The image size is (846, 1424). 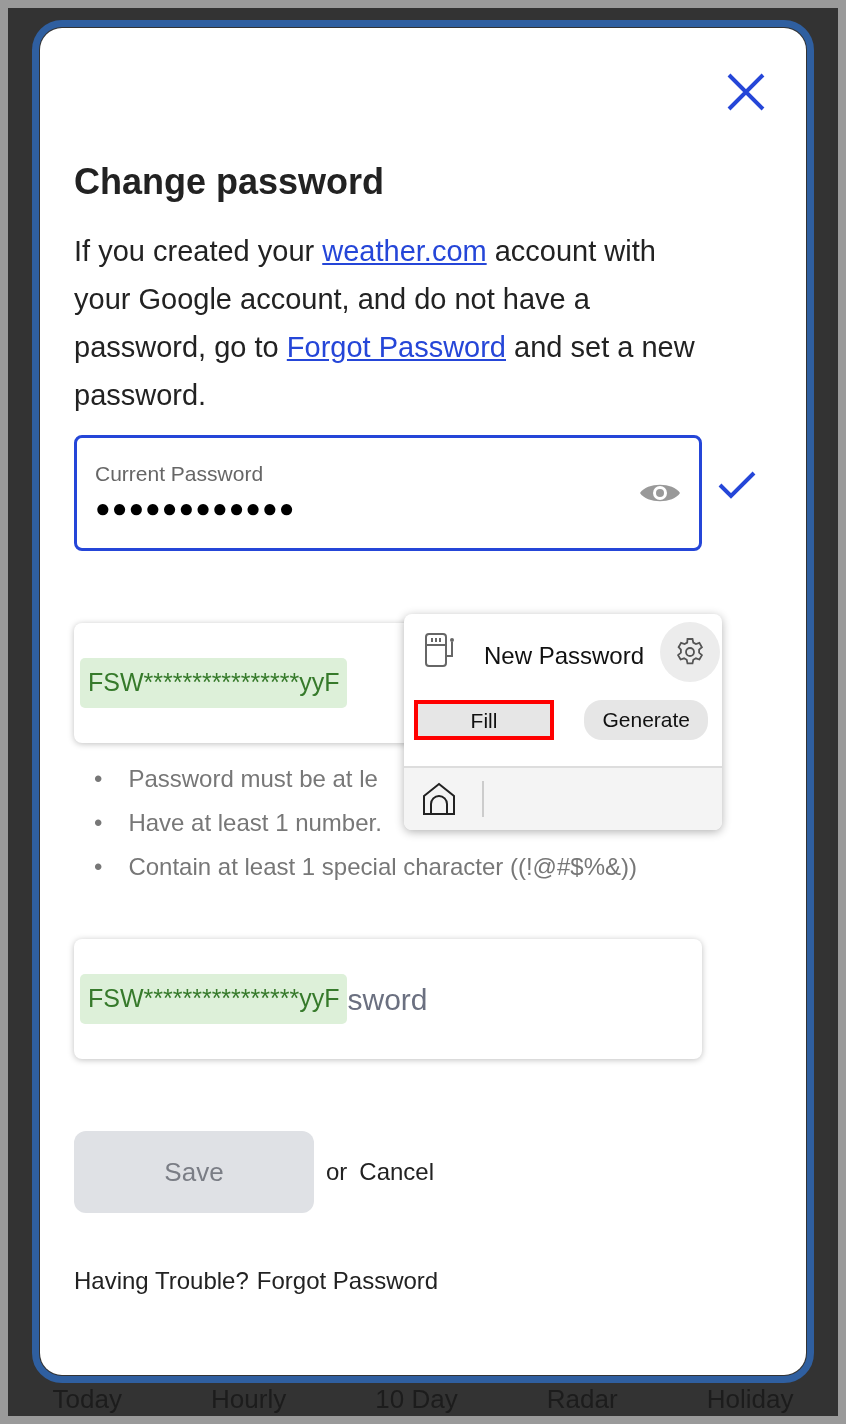 What do you see at coordinates (385, 324) in the screenshot?
I see `intro-text: If you created your weather.com account with your Google account, and do not have a password, go to Forgot Password and set a new password.` at bounding box center [385, 324].